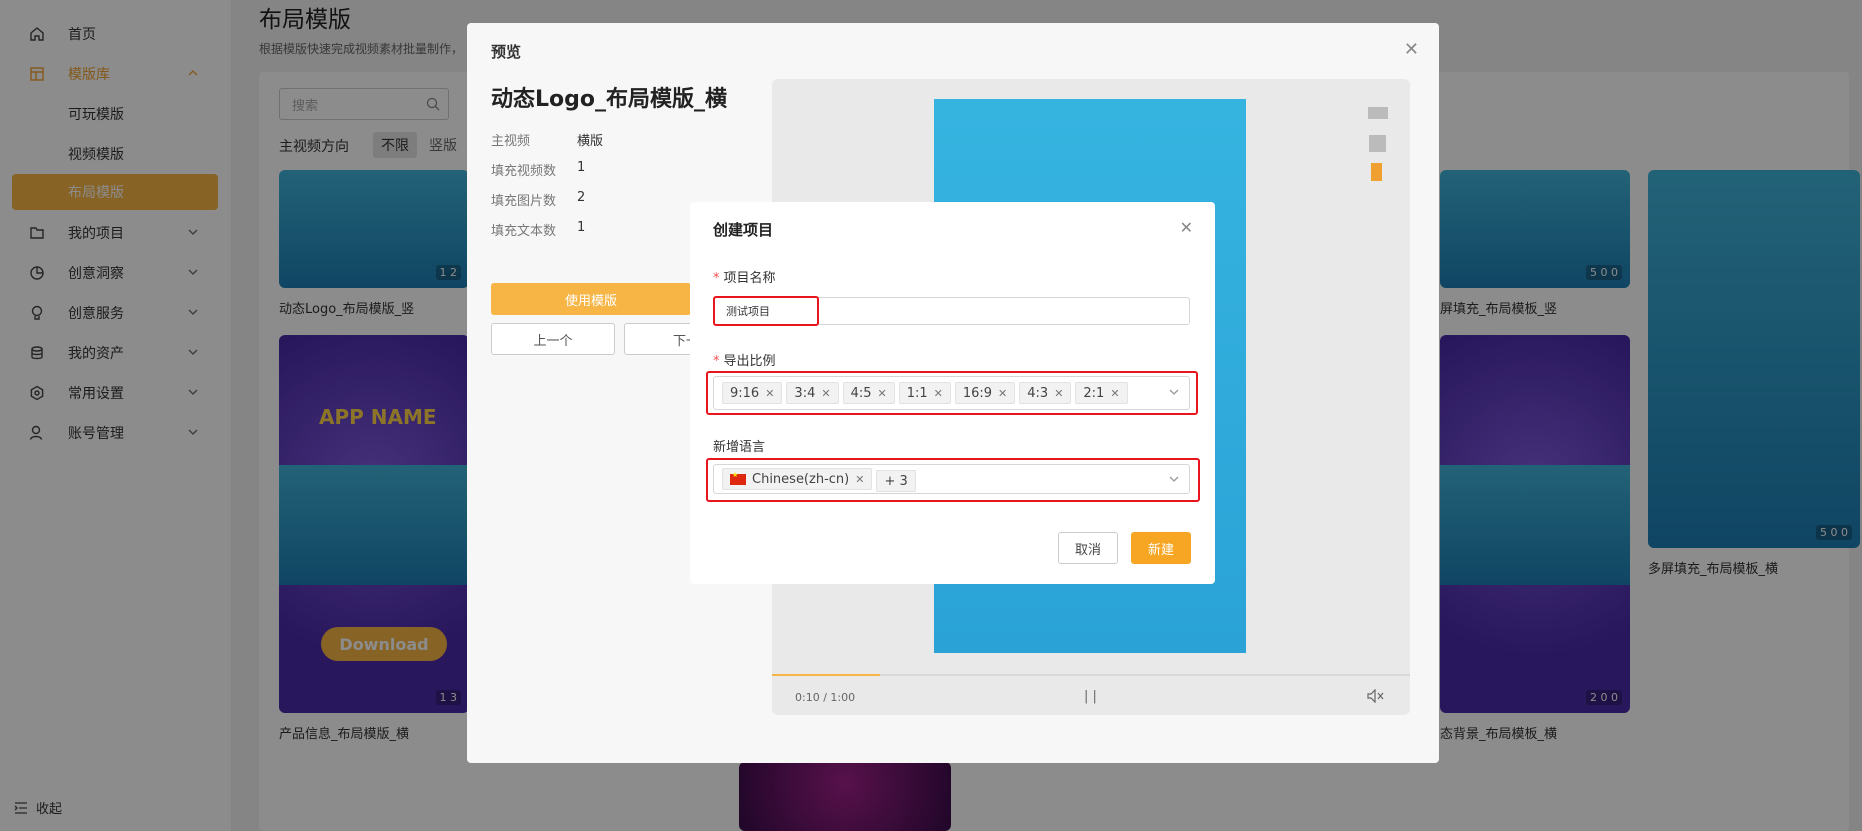  I want to click on mute-button, so click(1376, 697).